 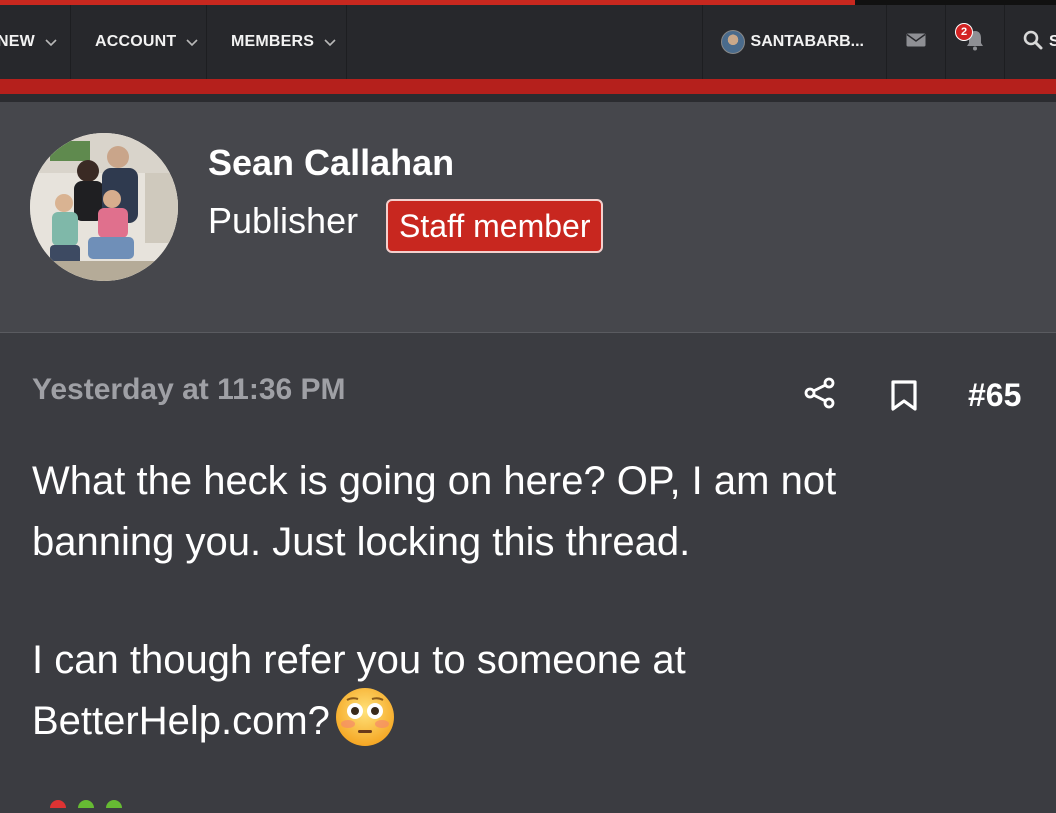 What do you see at coordinates (528, 86) in the screenshot?
I see `accent-red-bar` at bounding box center [528, 86].